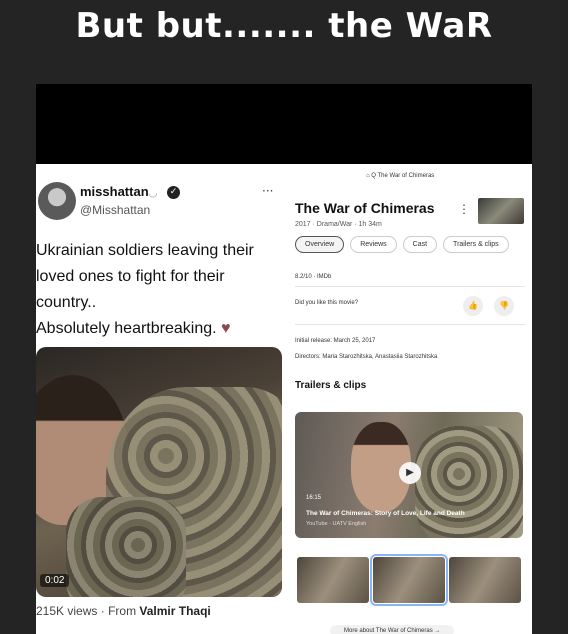 This screenshot has height=634, width=568. I want to click on video-soldier, so click(469, 482).